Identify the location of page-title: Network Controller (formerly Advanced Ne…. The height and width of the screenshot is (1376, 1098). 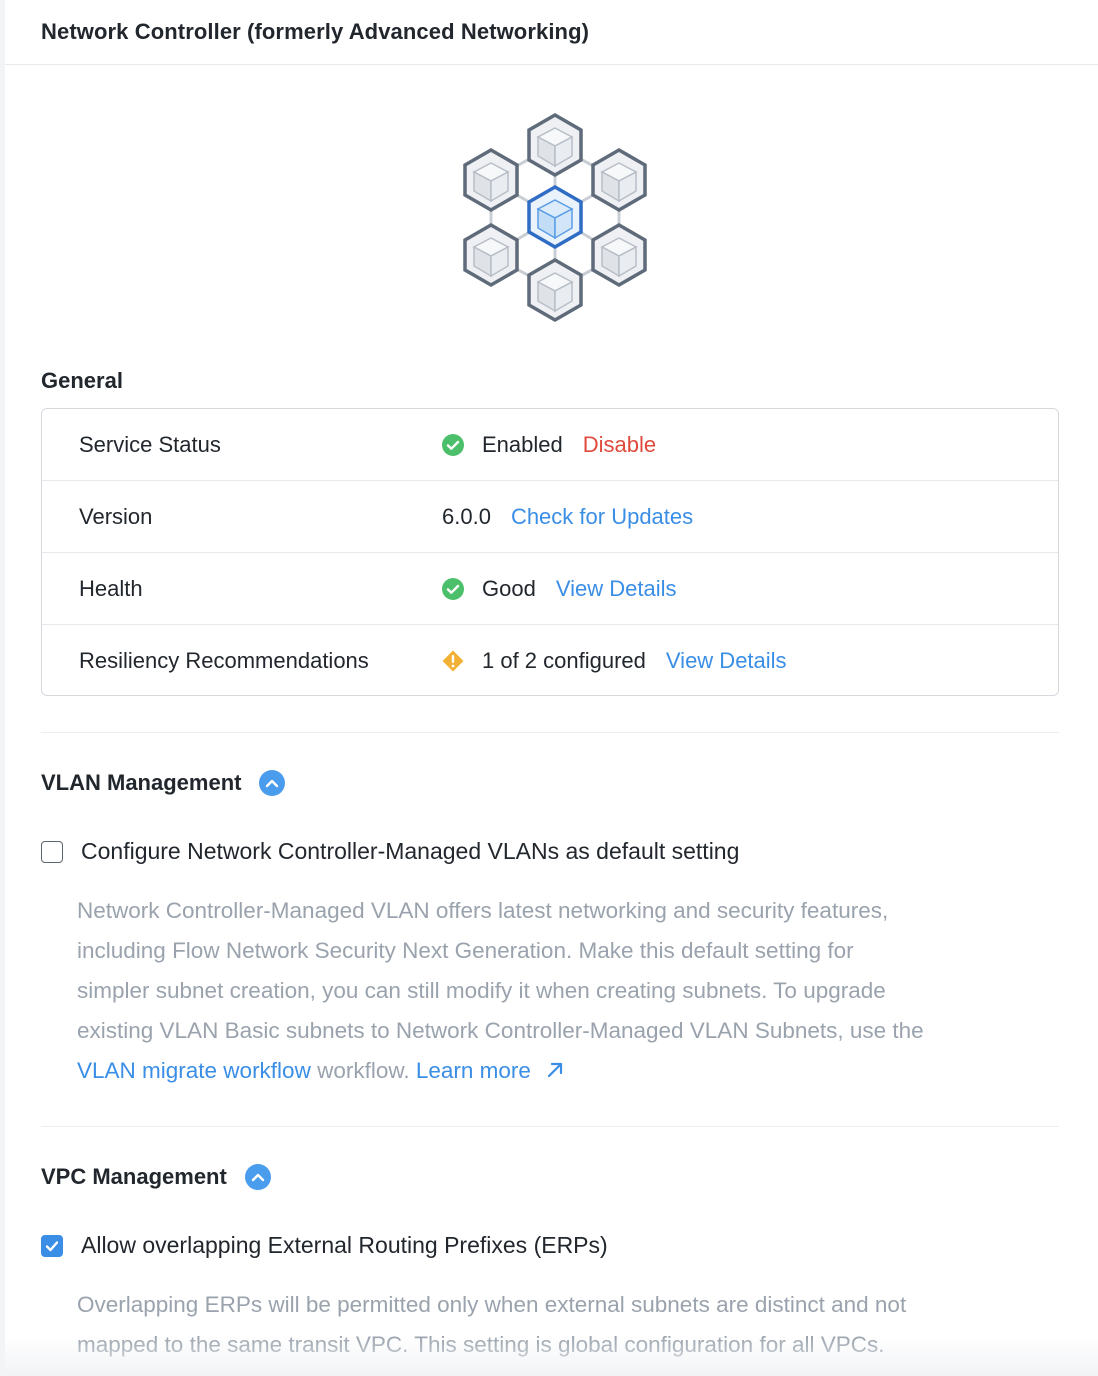
(315, 31).